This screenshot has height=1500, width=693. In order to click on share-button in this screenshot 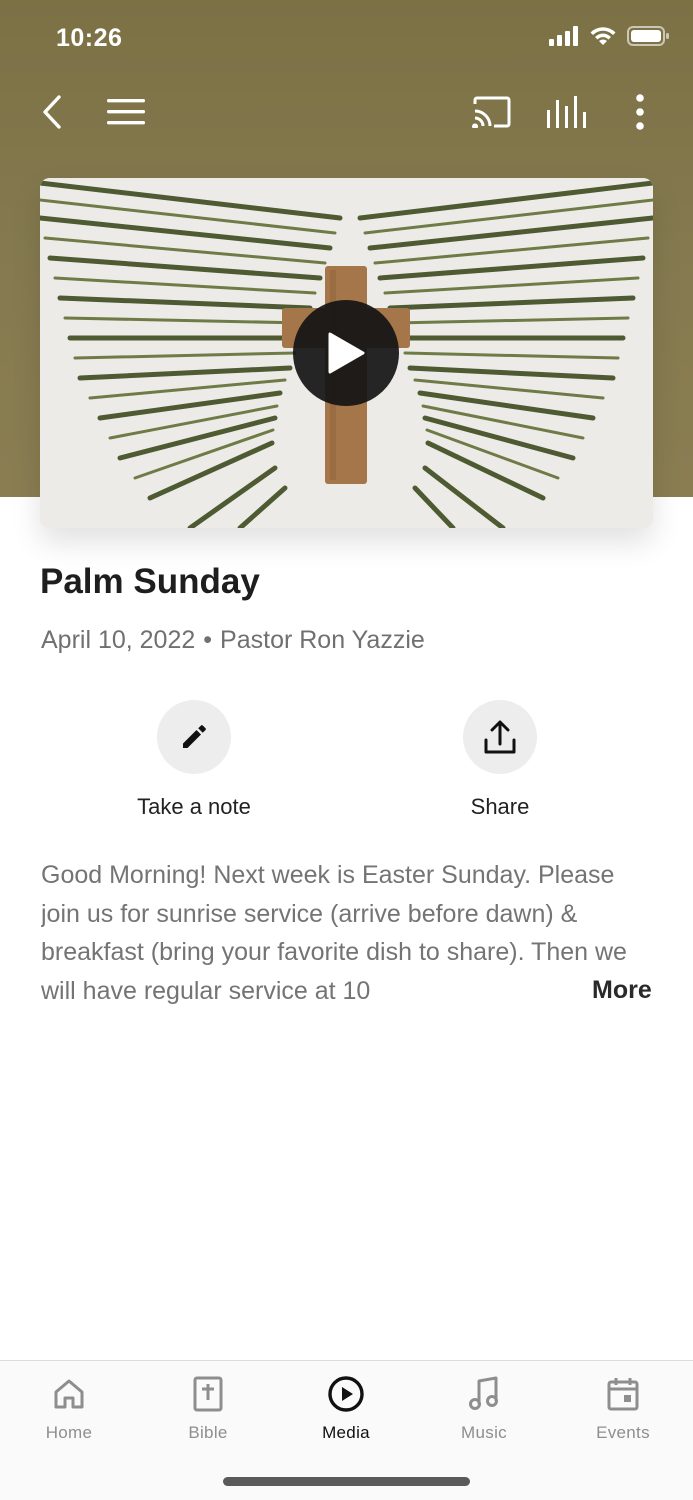, I will do `click(500, 737)`.